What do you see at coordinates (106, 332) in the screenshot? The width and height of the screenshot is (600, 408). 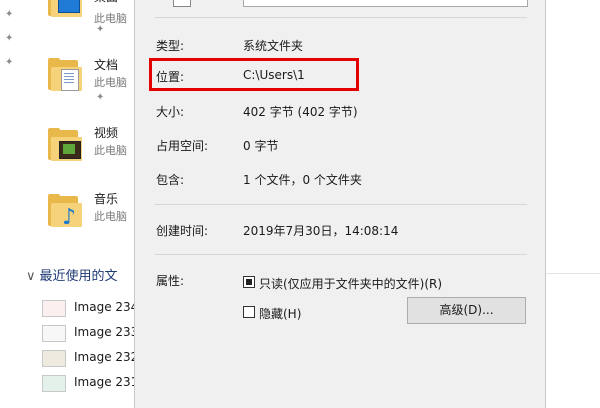 I see `recent-file-name: Image 233` at bounding box center [106, 332].